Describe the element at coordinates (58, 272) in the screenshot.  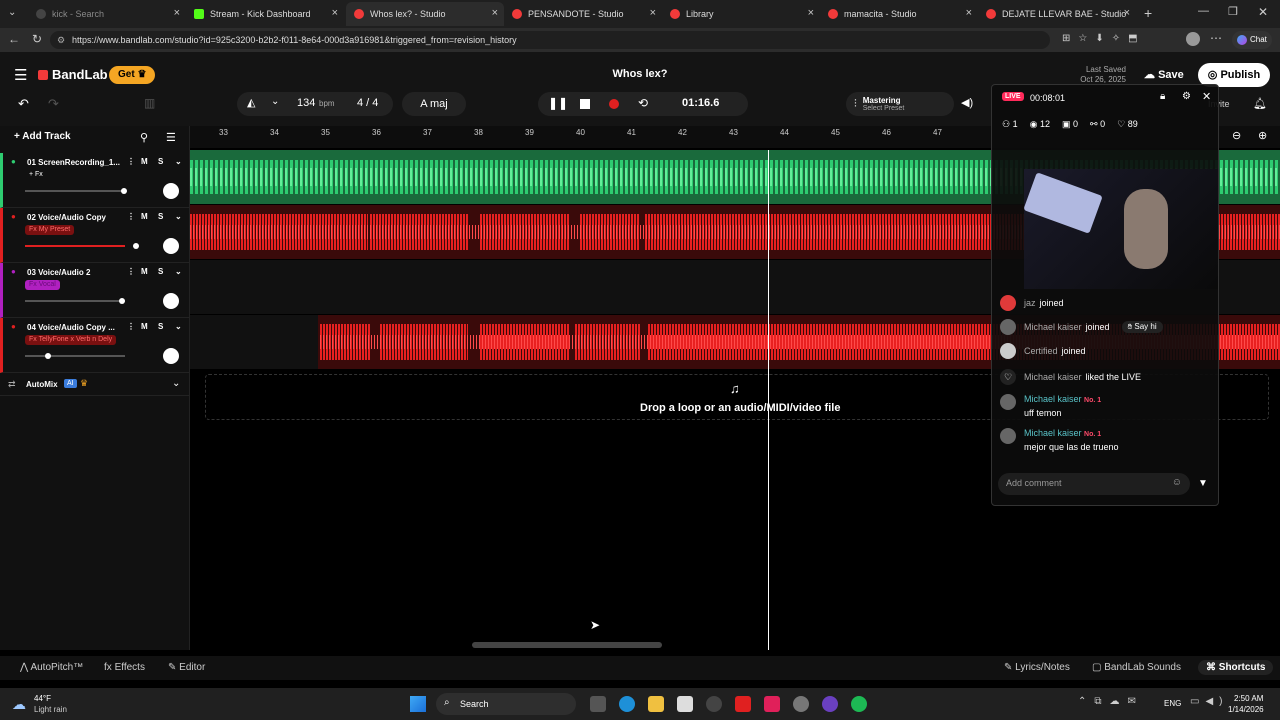
I see `track-name: 03 Voice/Audio 2` at that location.